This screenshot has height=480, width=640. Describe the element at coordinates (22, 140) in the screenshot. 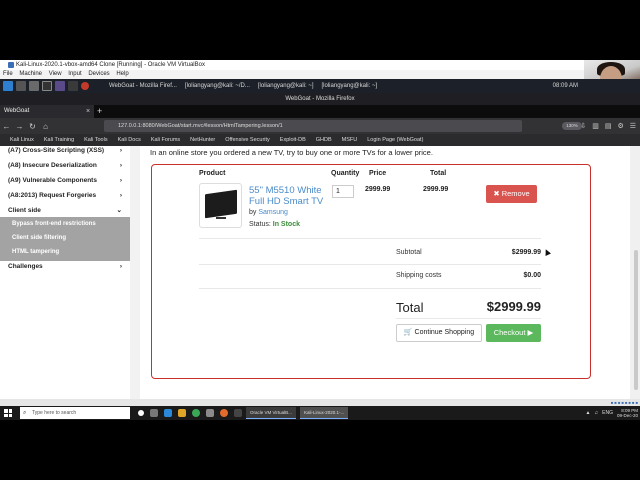

I see `bookmark-kali-linux: Kali Linux` at that location.